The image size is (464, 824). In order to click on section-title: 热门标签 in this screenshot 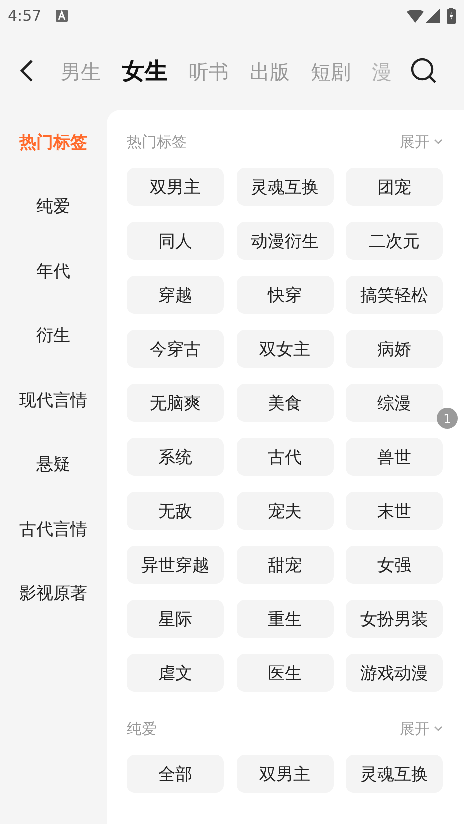, I will do `click(157, 142)`.